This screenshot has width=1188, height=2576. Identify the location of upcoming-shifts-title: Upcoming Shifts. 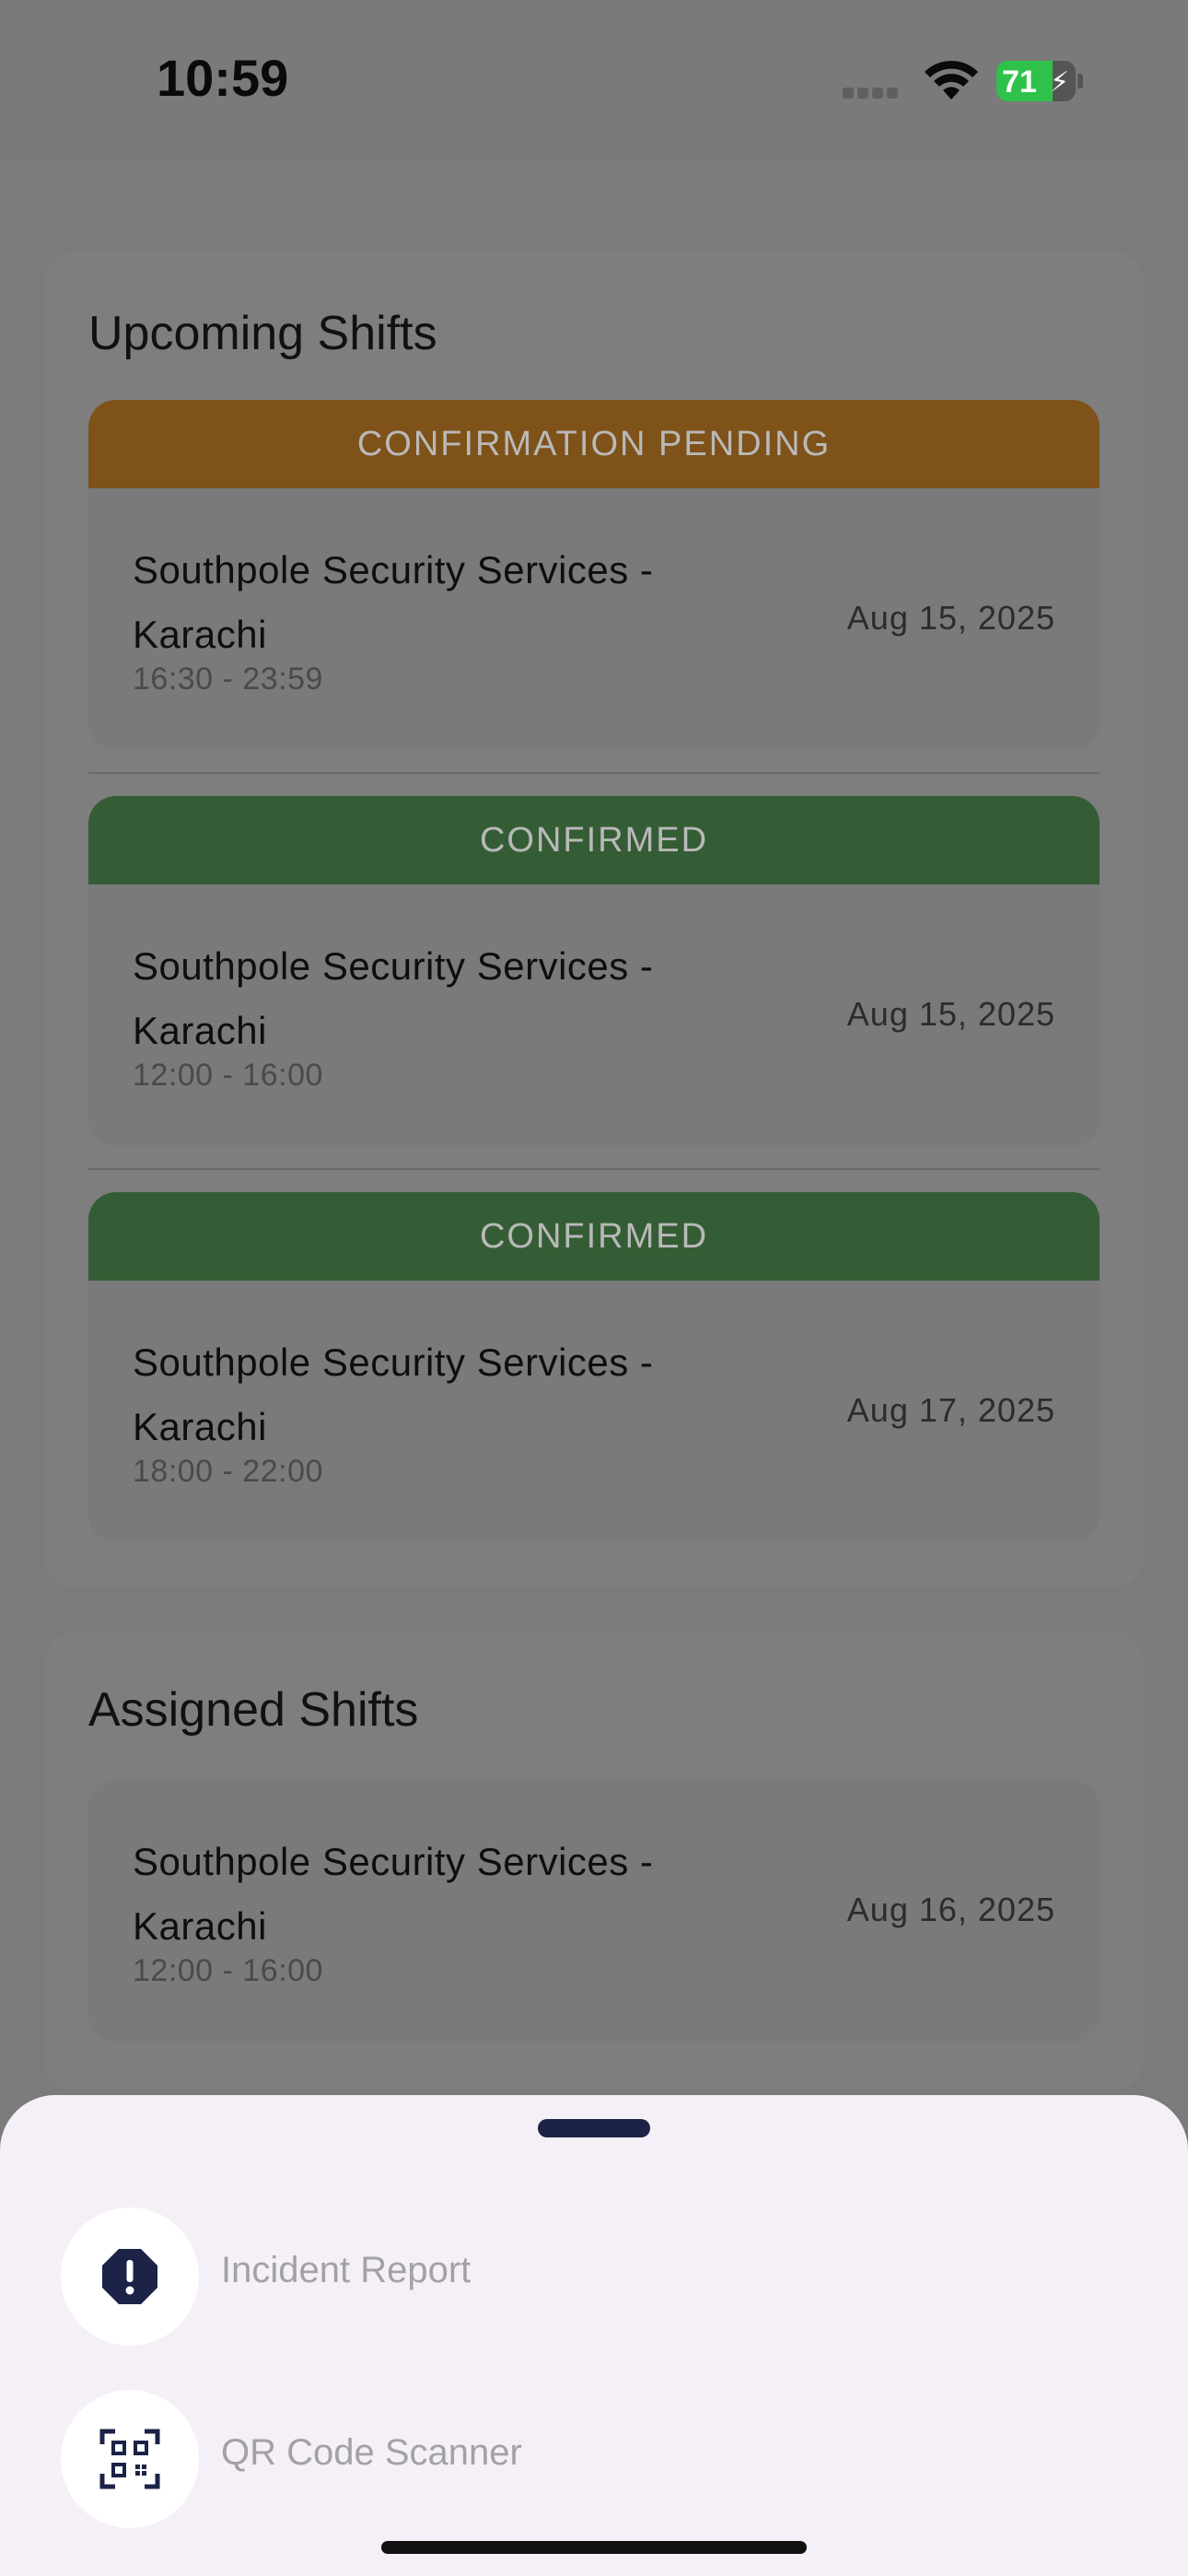
(262, 333).